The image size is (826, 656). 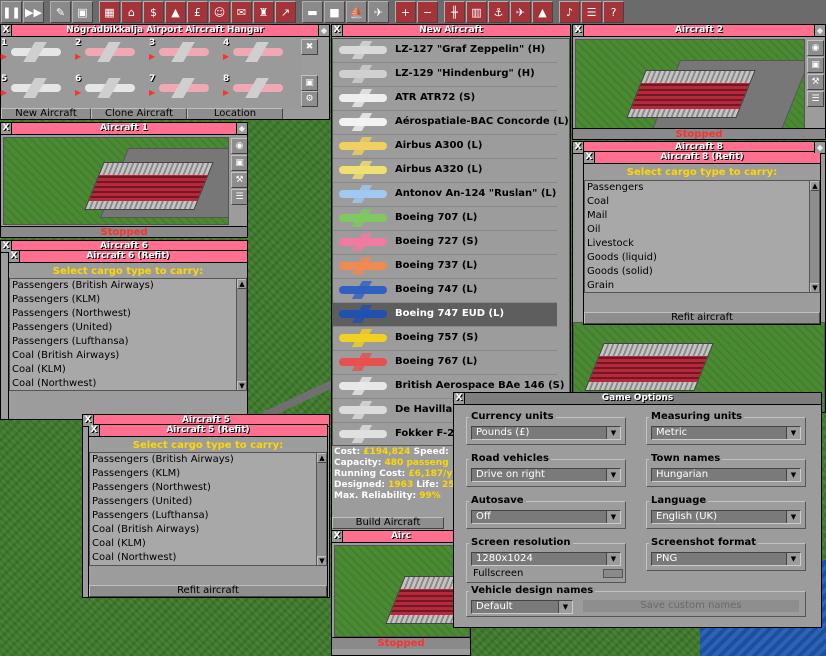 What do you see at coordinates (445, 291) in the screenshot?
I see `aircraft-model-row: Boeing 747 (L)` at bounding box center [445, 291].